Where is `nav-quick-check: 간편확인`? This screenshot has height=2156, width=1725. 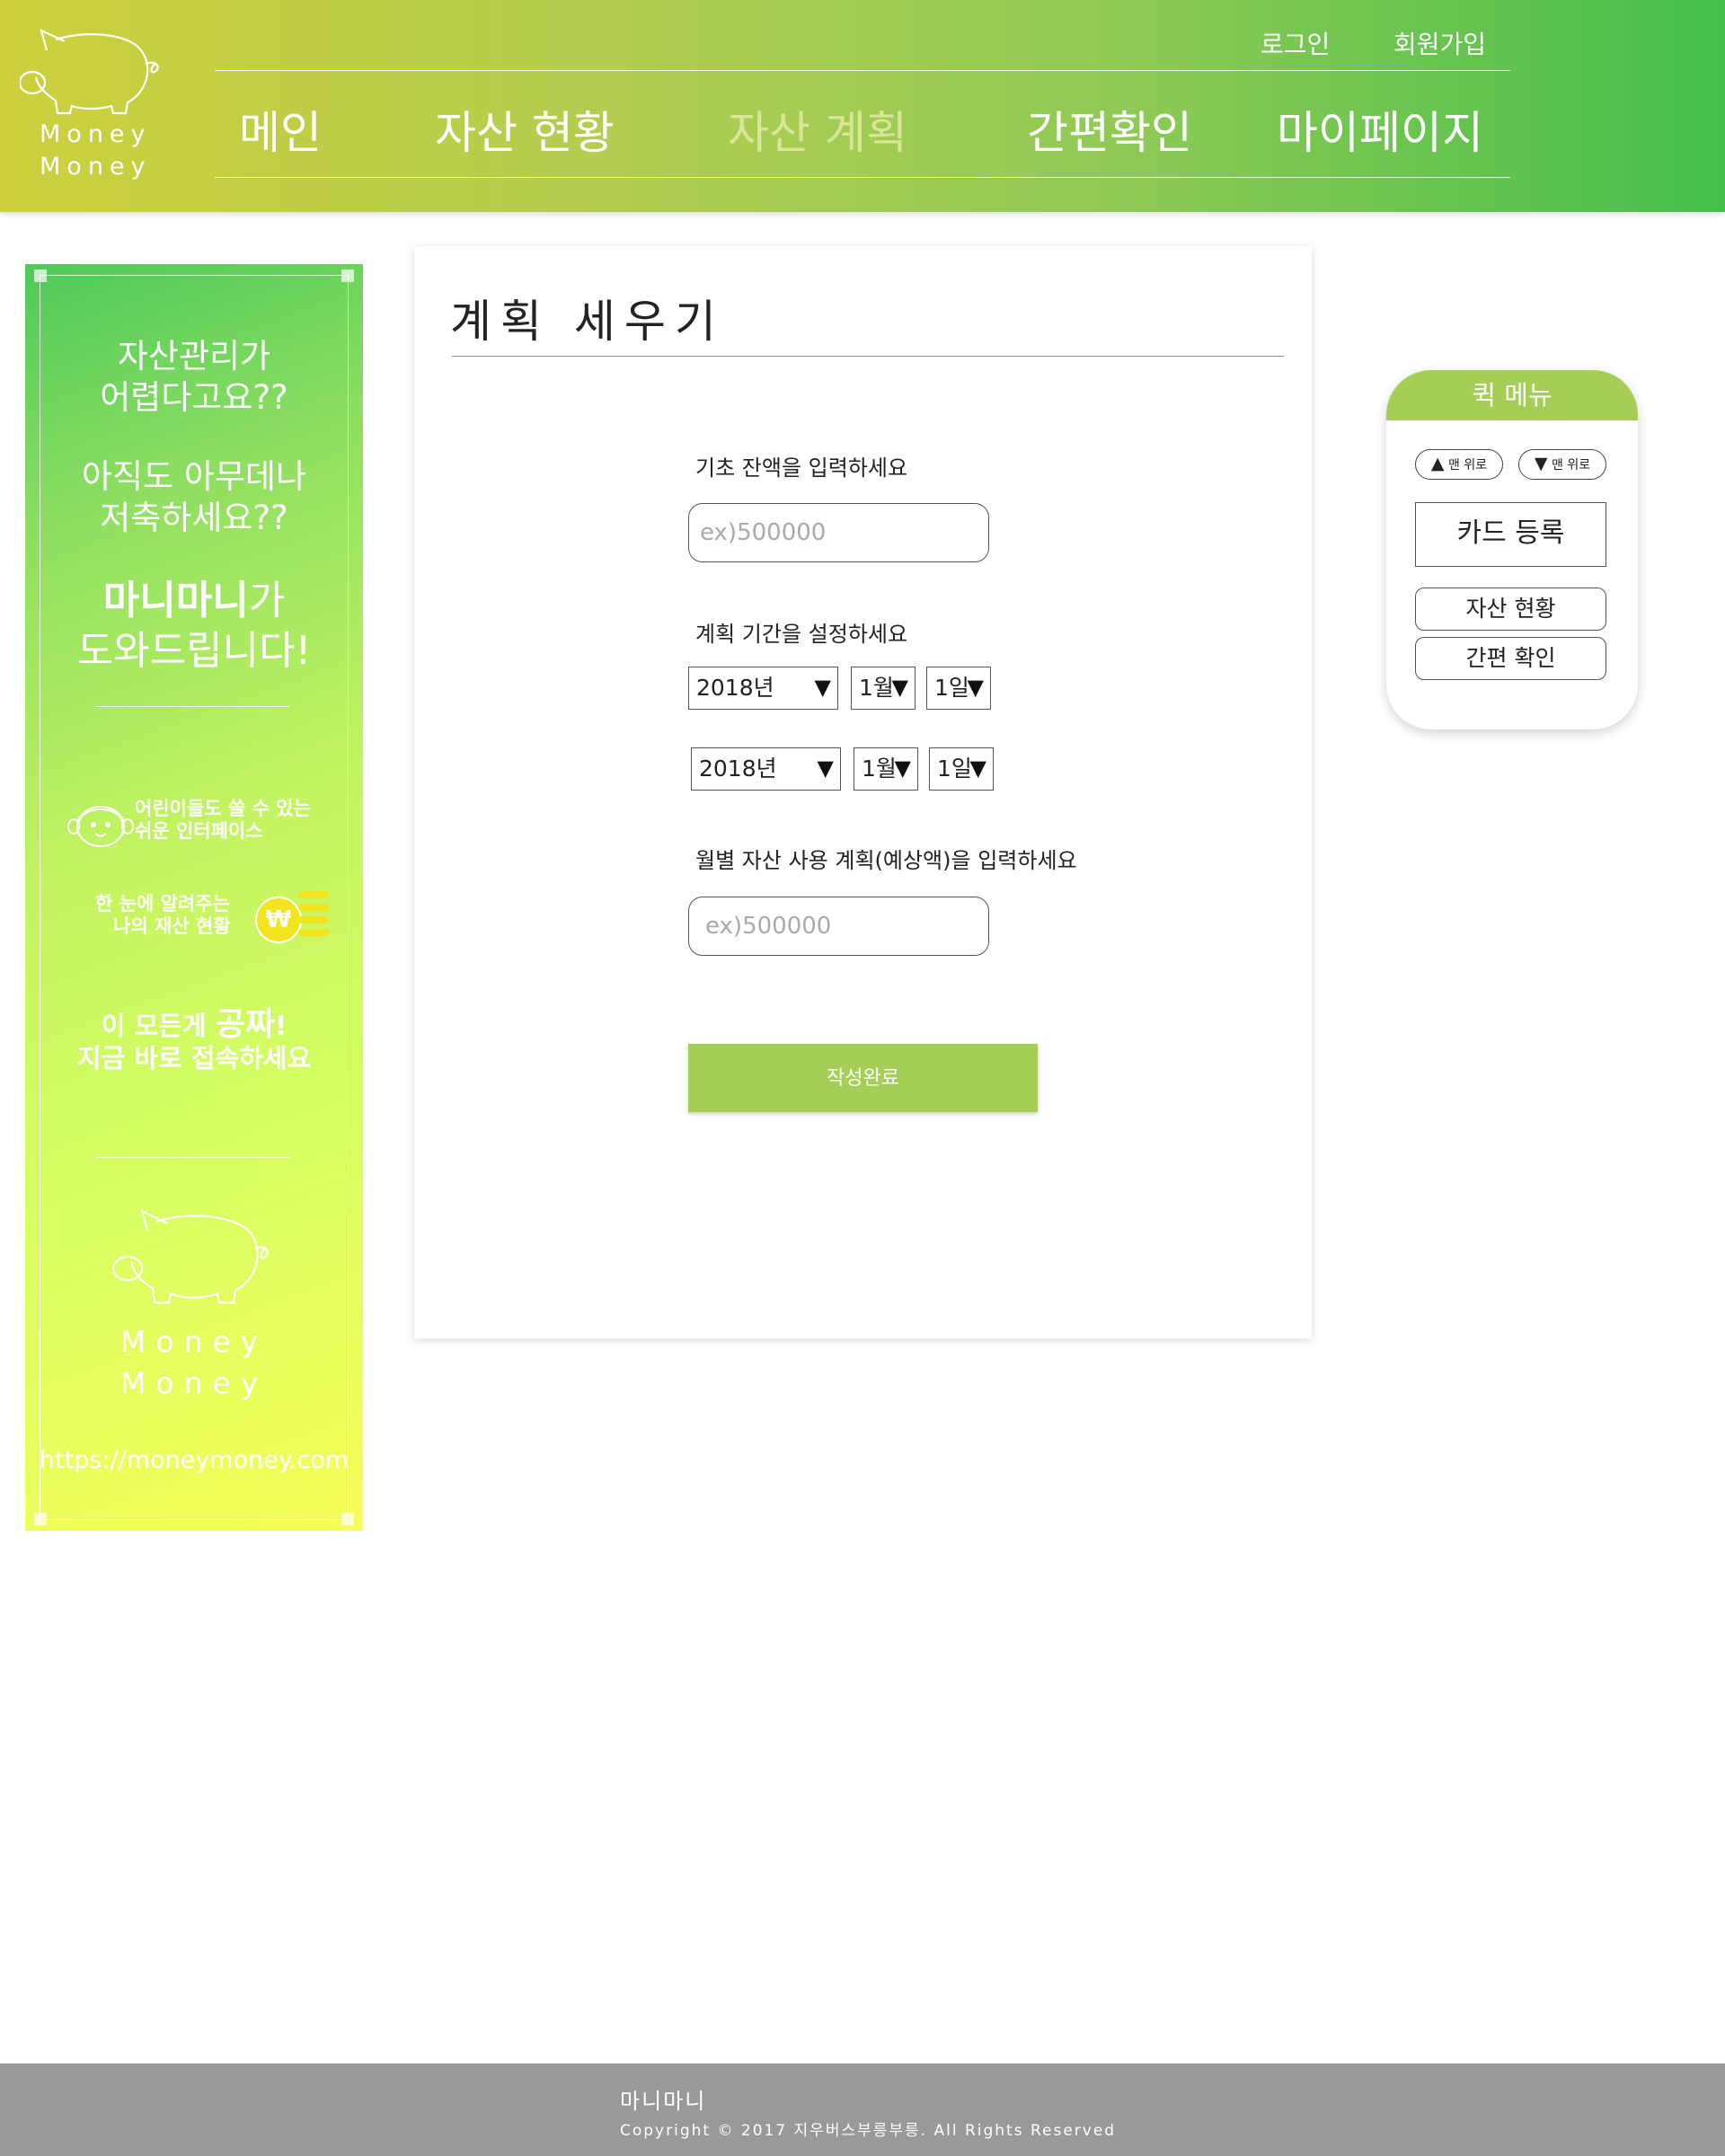 nav-quick-check: 간편확인 is located at coordinates (1109, 129).